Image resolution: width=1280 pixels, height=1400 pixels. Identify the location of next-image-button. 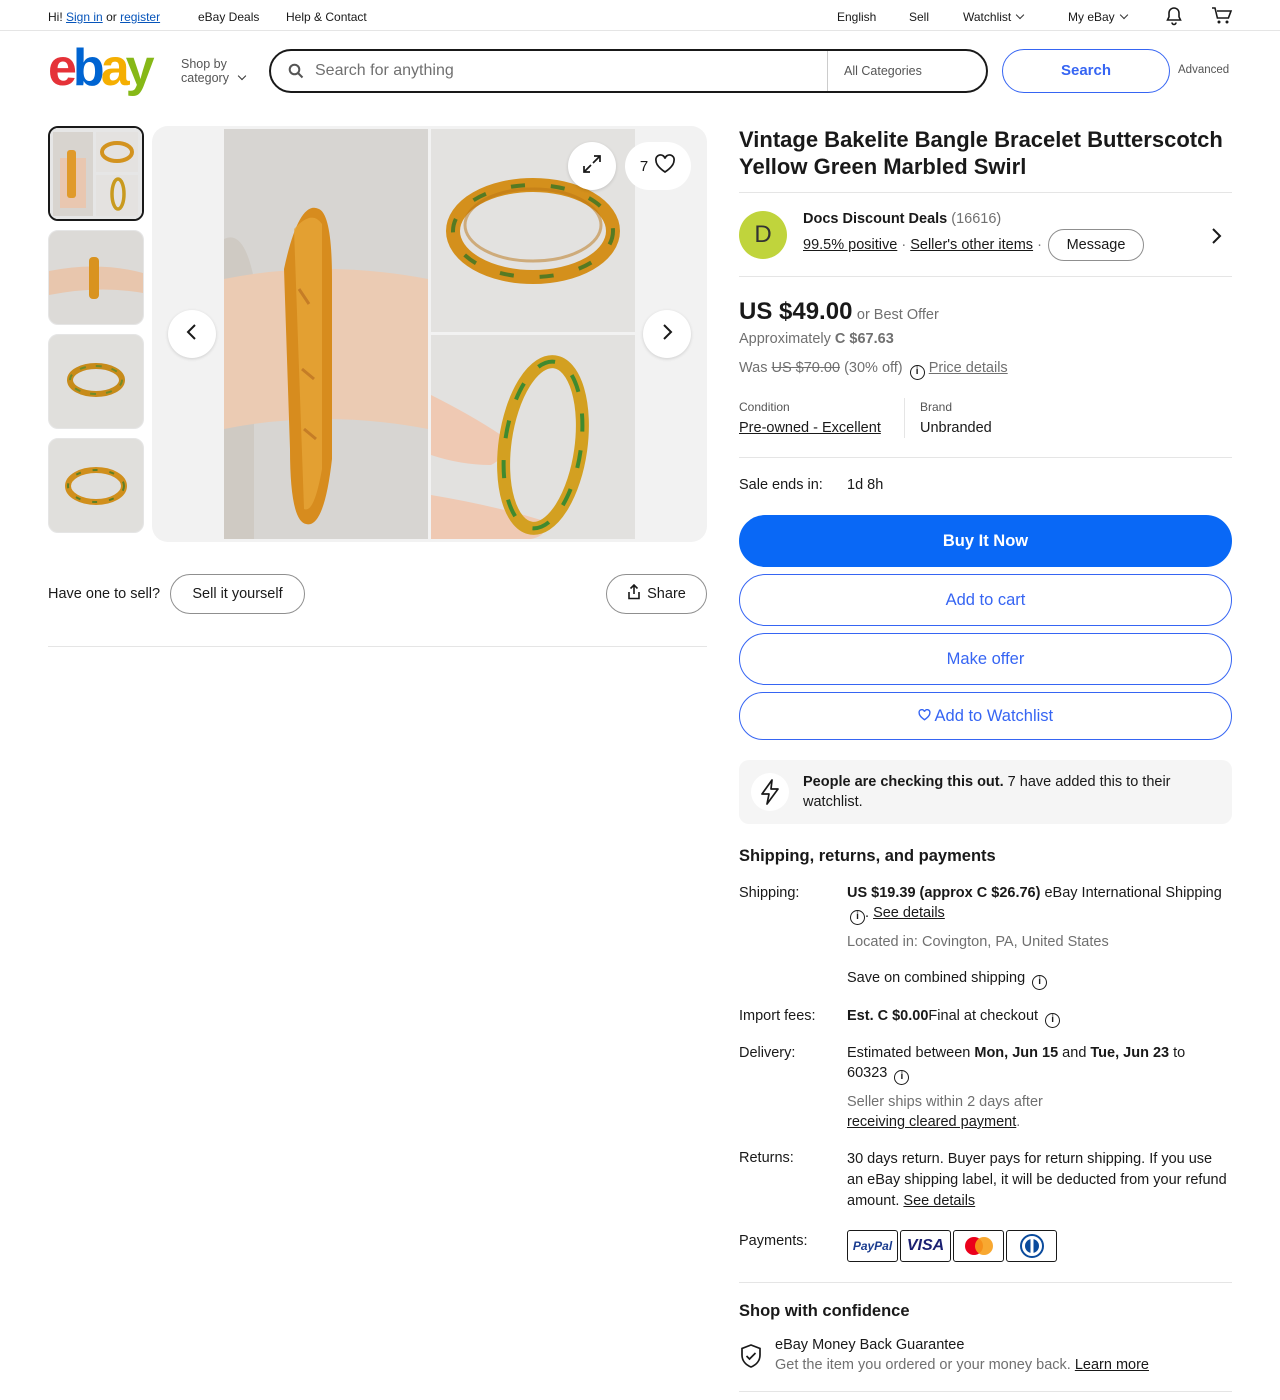
(667, 334).